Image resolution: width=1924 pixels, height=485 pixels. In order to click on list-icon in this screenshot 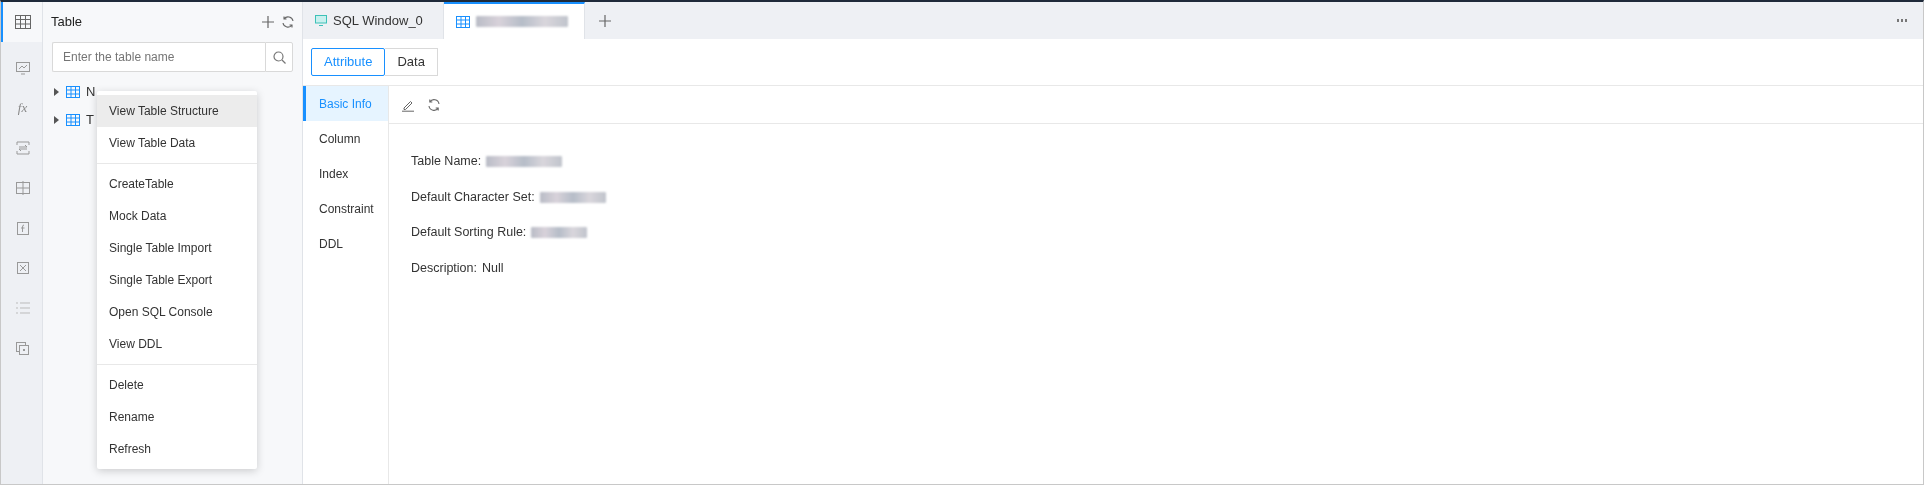, I will do `click(22, 308)`.